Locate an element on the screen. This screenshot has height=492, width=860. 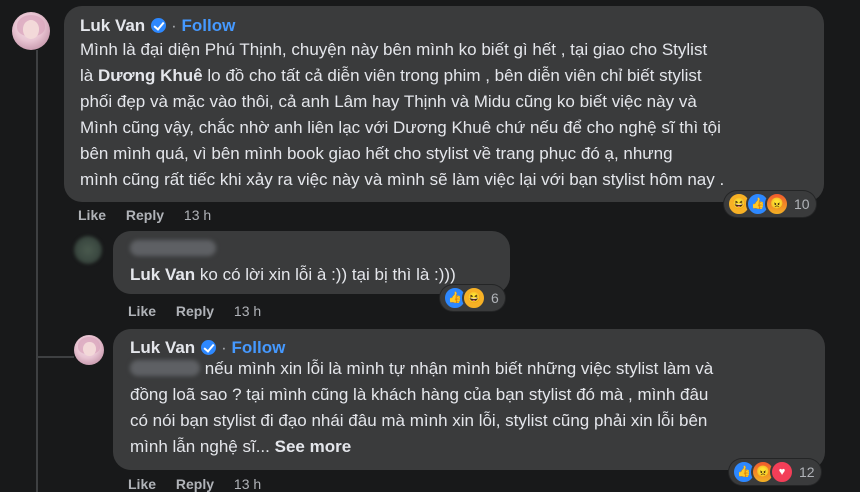
angry-icon: 😠 is located at coordinates (777, 204).